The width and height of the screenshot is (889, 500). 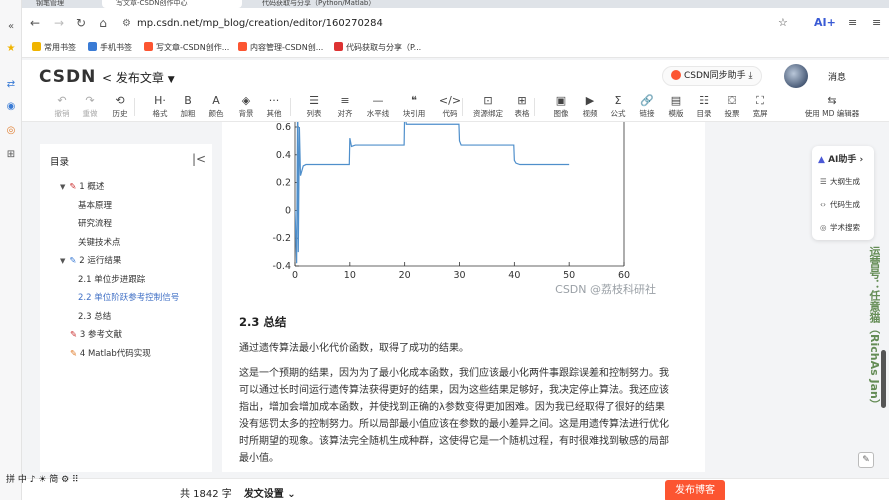 What do you see at coordinates (11, 107) in the screenshot?
I see `search-icon: ◉` at bounding box center [11, 107].